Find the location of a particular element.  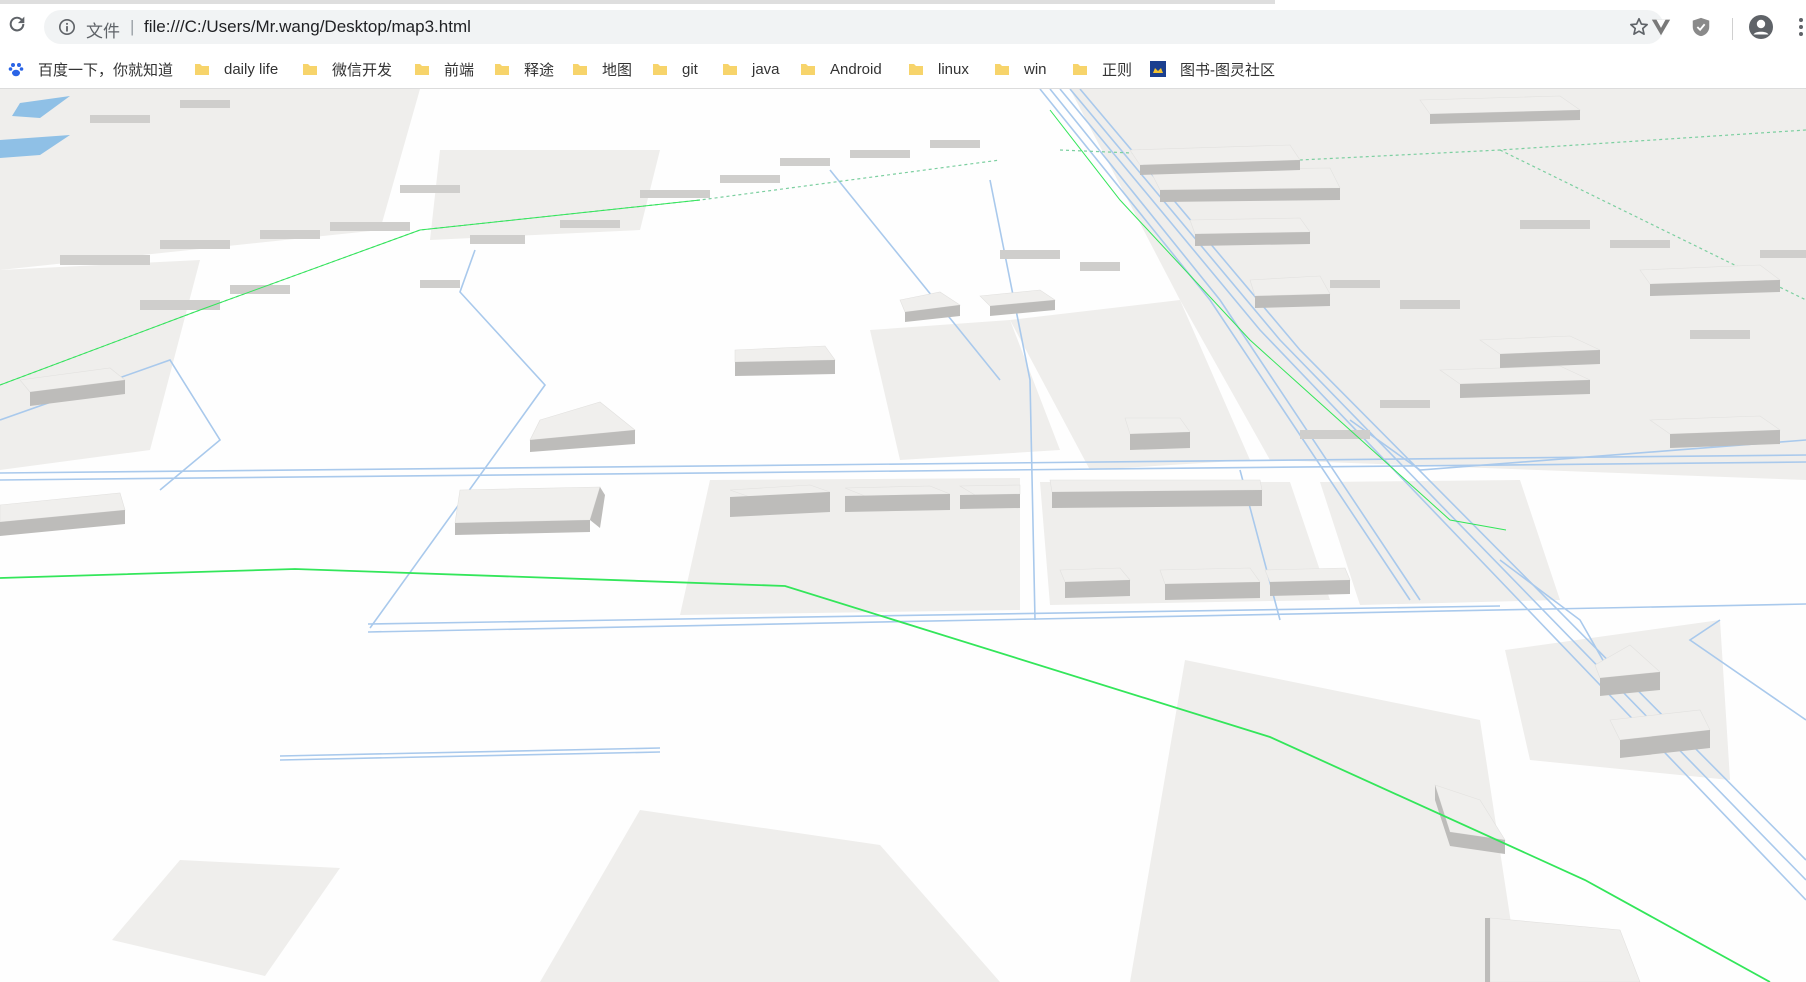

bookmark-folder-git: git is located at coordinates (675, 69).